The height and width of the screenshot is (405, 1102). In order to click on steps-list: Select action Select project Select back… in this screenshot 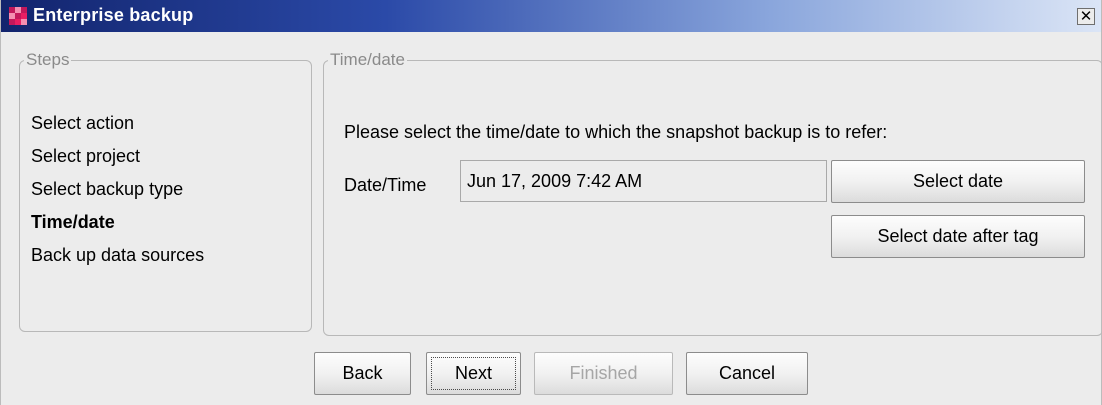, I will do `click(117, 196)`.